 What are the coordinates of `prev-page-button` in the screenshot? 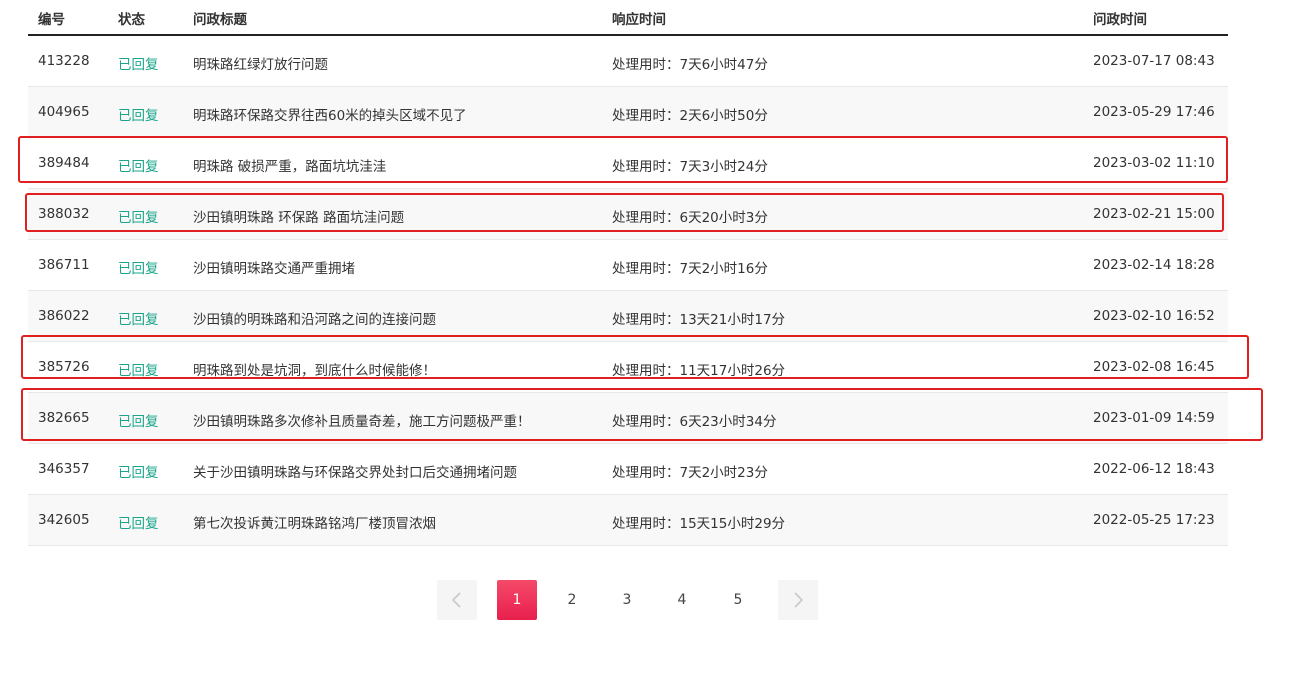 It's located at (457, 600).